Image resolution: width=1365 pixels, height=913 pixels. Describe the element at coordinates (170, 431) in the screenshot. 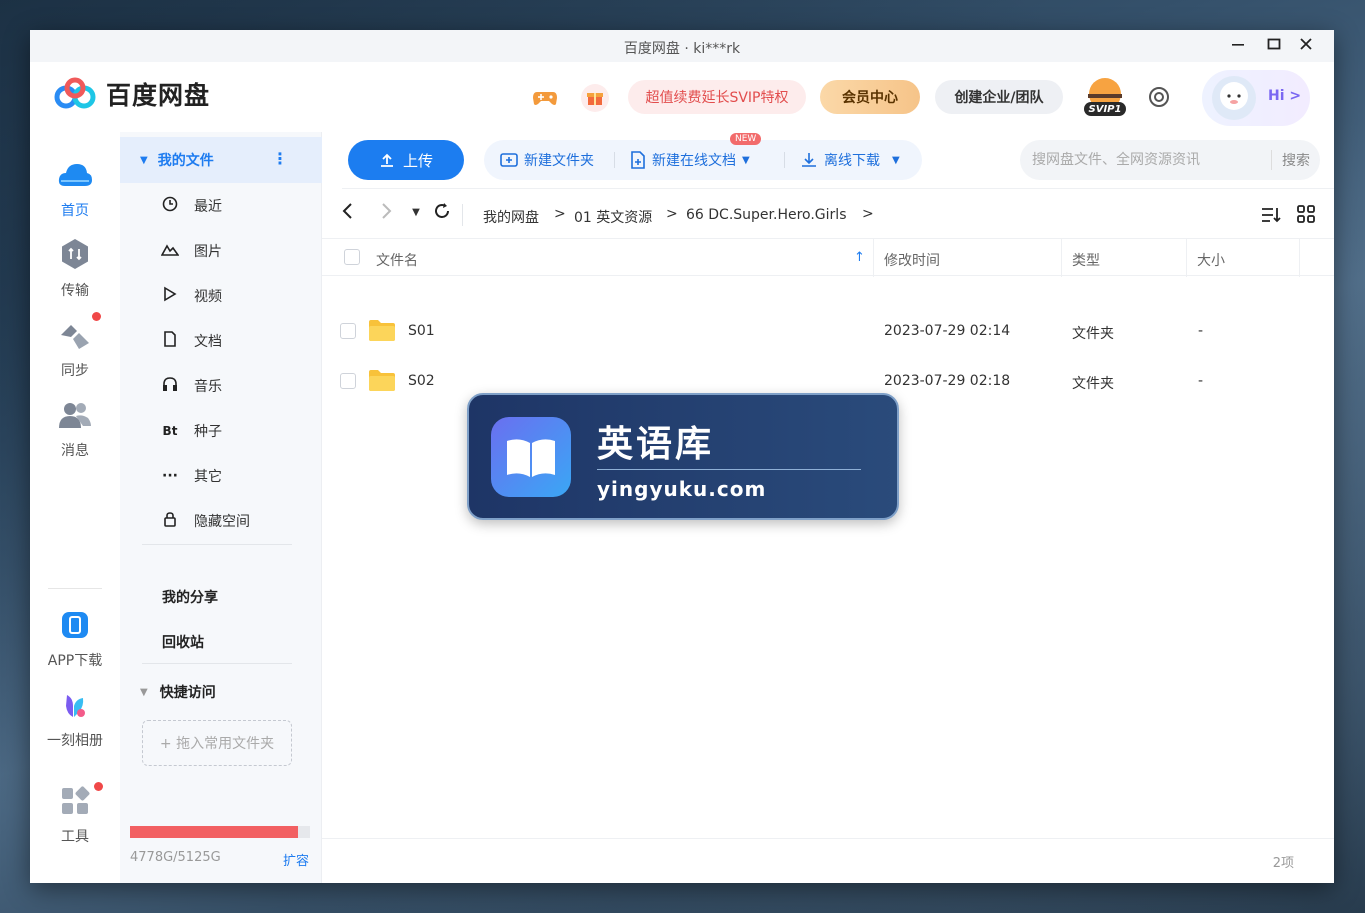

I see `bt-icon: Bt` at that location.